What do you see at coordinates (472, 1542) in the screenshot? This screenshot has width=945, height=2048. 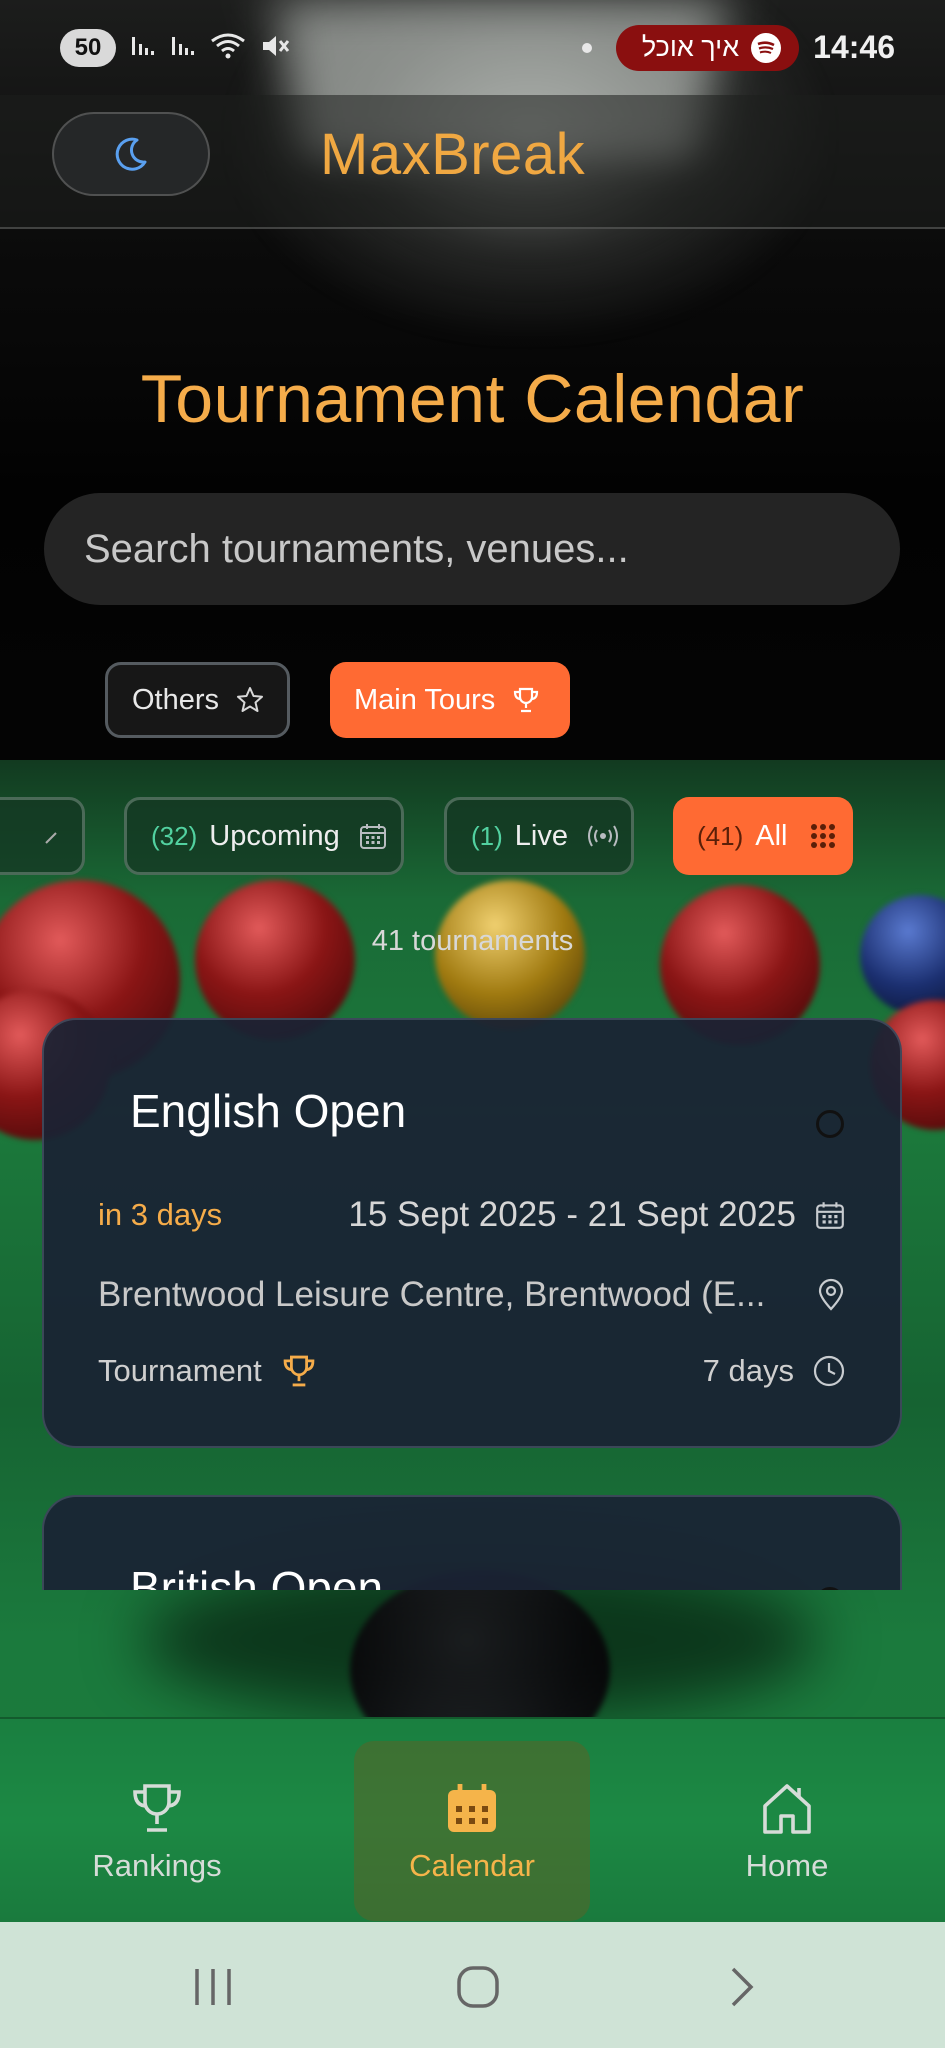 I see `tournament-card: British Open` at bounding box center [472, 1542].